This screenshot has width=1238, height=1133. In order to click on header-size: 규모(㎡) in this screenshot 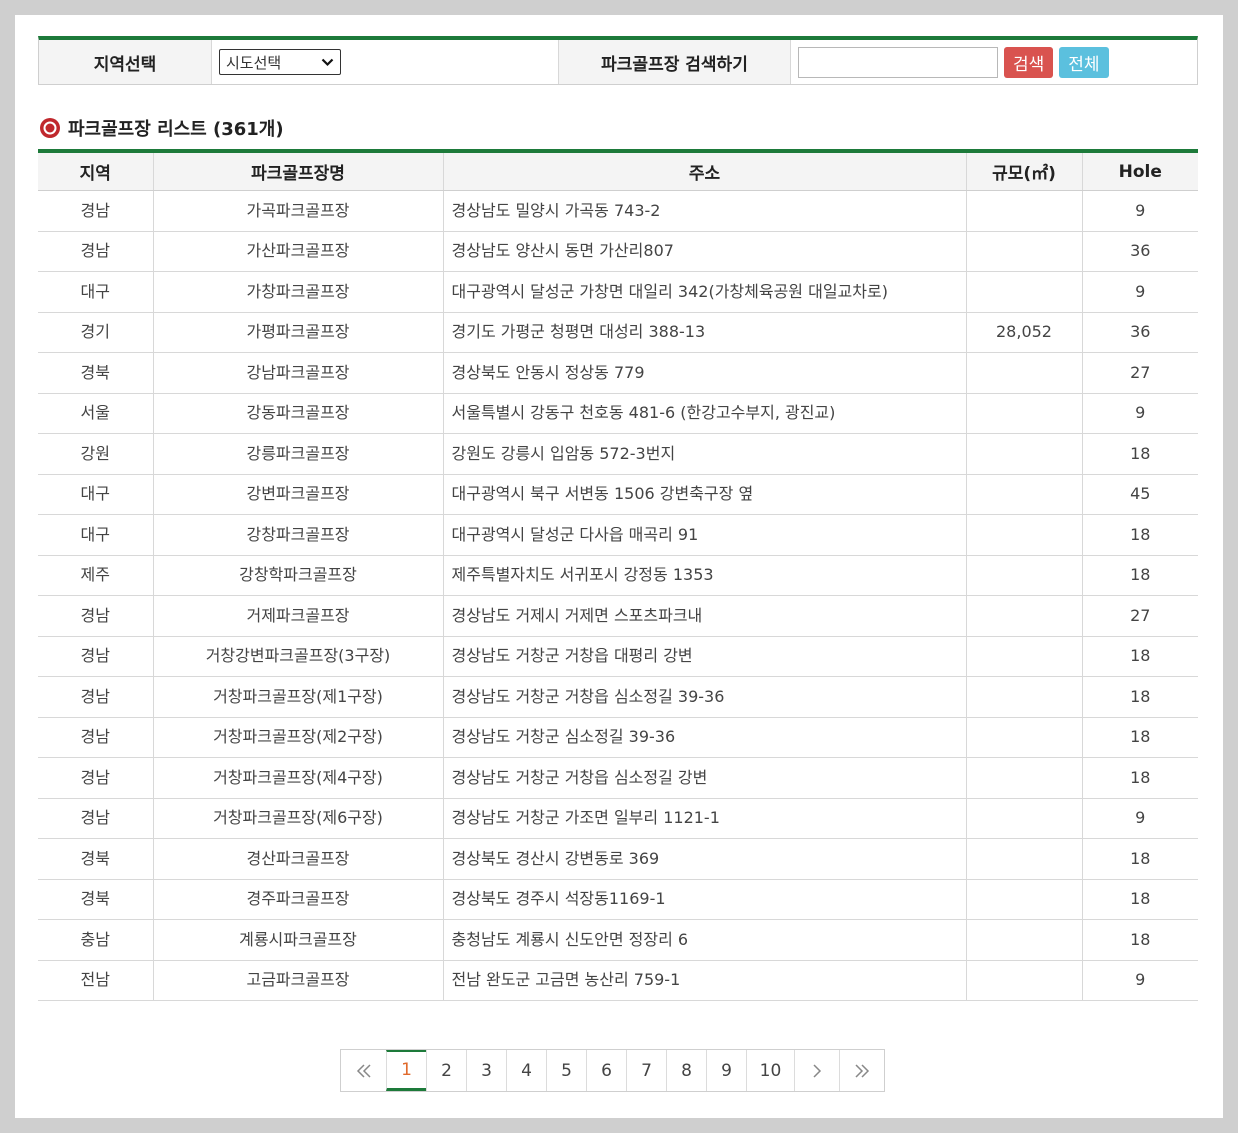, I will do `click(1023, 171)`.